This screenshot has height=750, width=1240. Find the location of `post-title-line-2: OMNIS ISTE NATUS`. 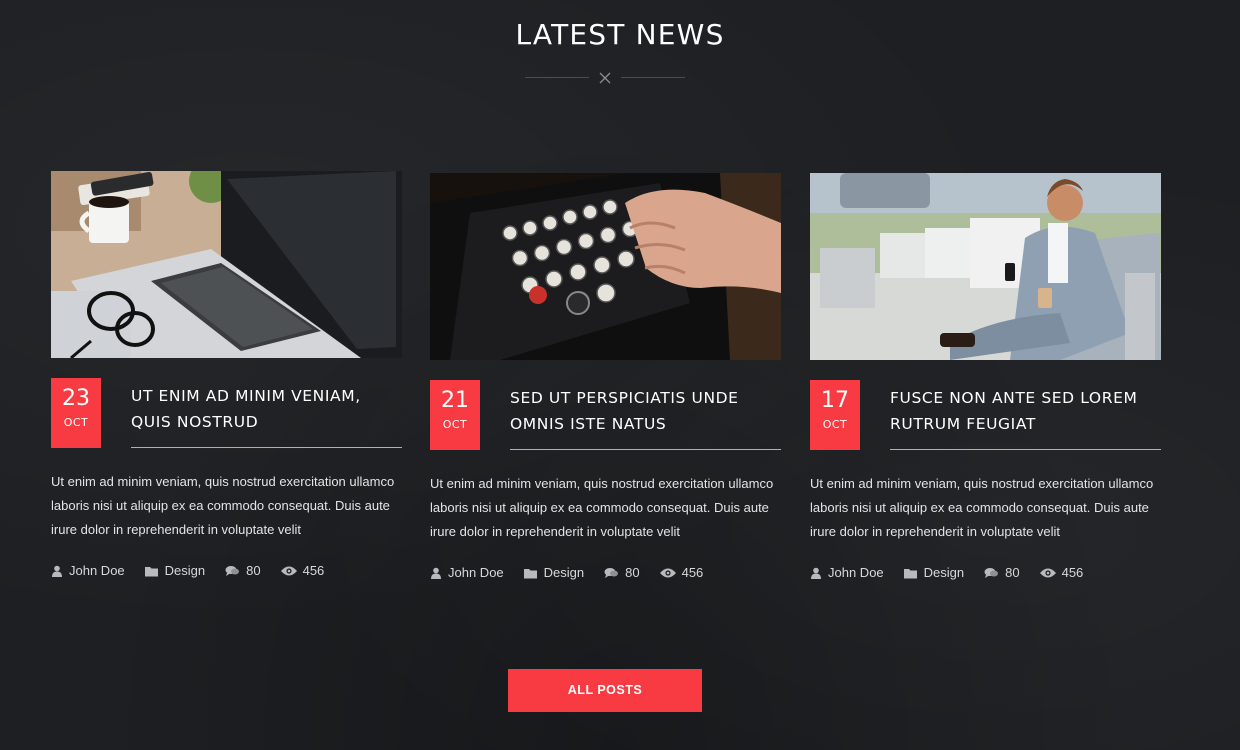

post-title-line-2: OMNIS ISTE NATUS is located at coordinates (588, 424).